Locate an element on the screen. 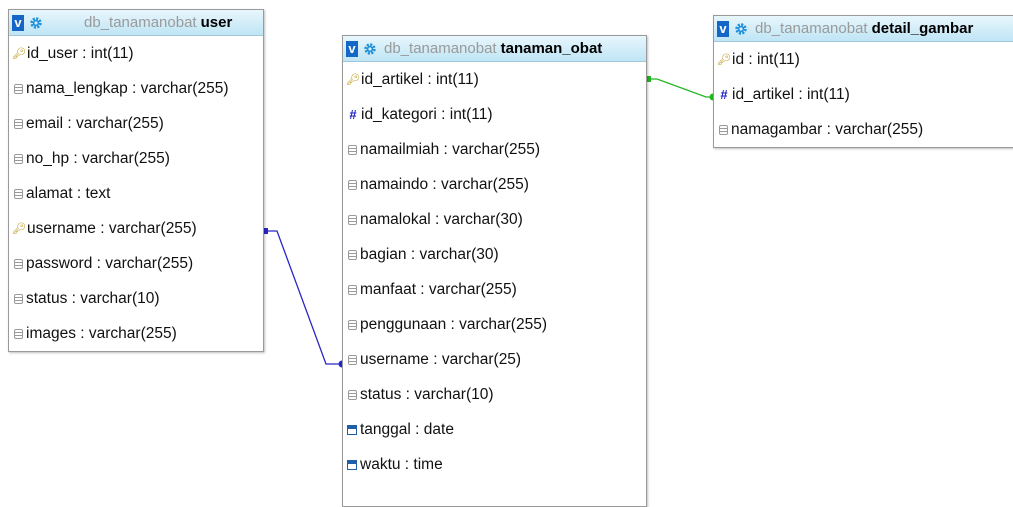 The width and height of the screenshot is (1013, 507). column-row: 🔑︎ id : int(11) is located at coordinates (863, 59).